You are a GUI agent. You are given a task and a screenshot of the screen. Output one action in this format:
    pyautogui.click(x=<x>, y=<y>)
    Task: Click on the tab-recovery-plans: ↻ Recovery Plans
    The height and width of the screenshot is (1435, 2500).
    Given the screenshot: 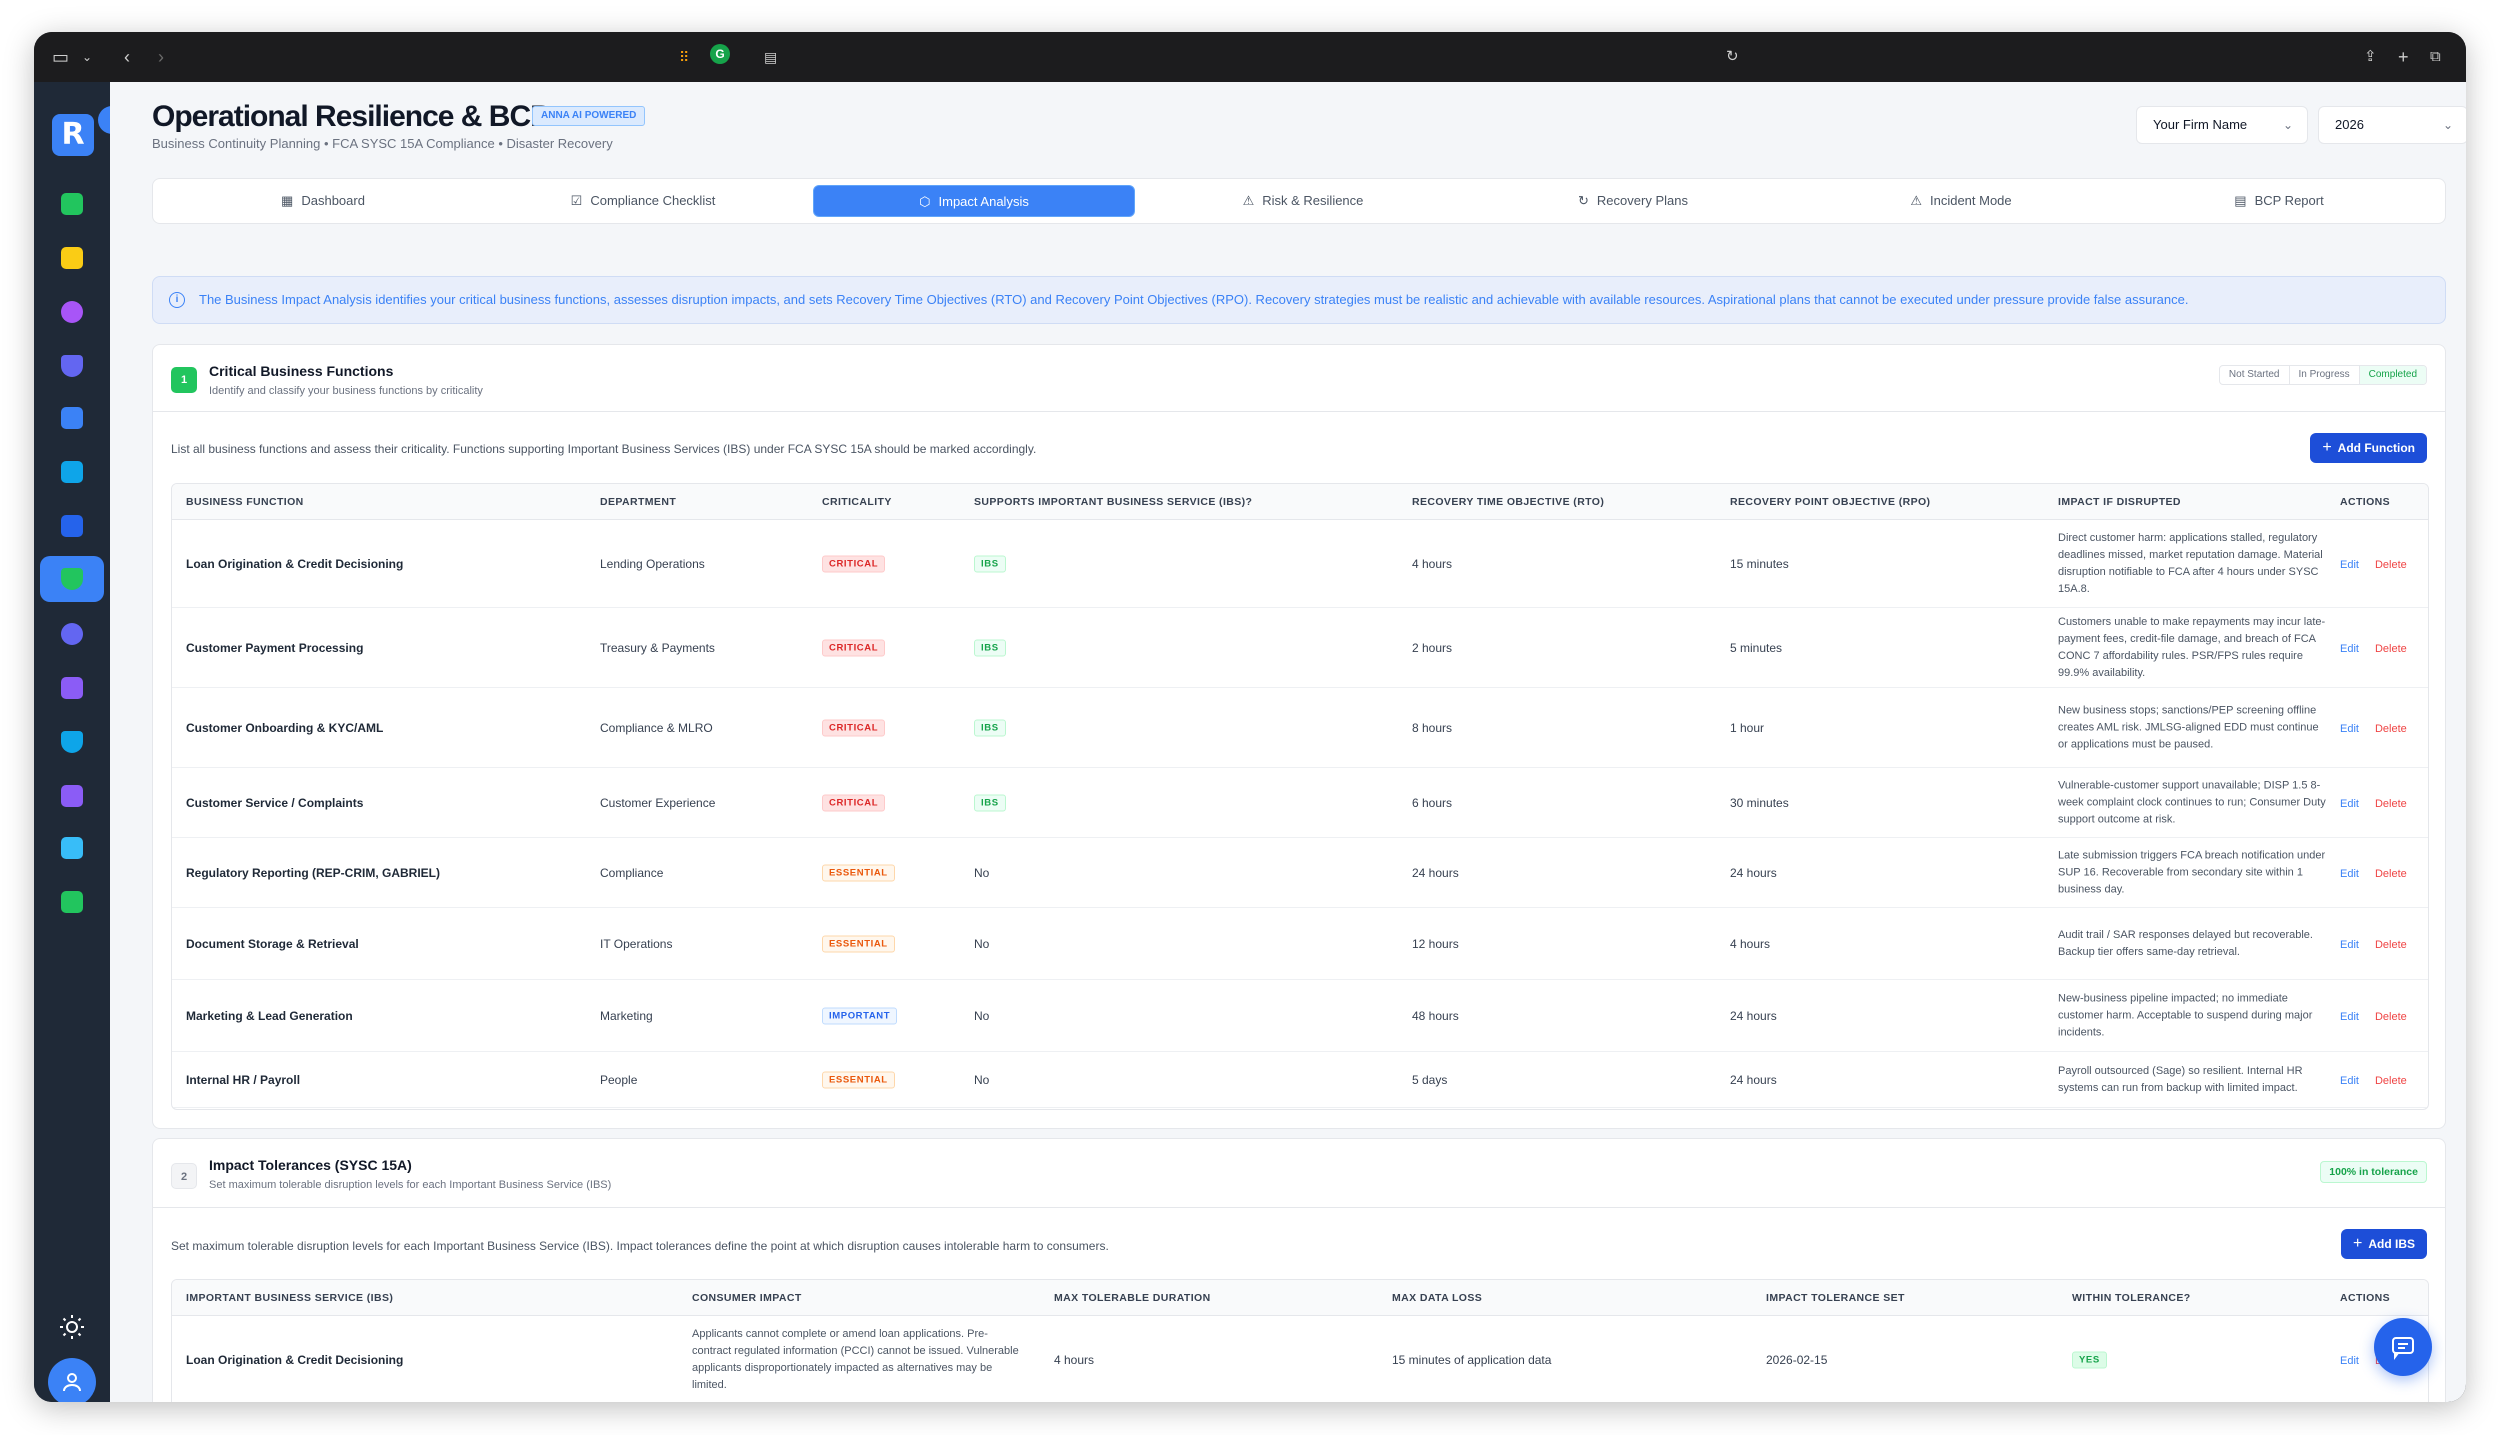 What is the action you would take?
    pyautogui.click(x=1633, y=201)
    